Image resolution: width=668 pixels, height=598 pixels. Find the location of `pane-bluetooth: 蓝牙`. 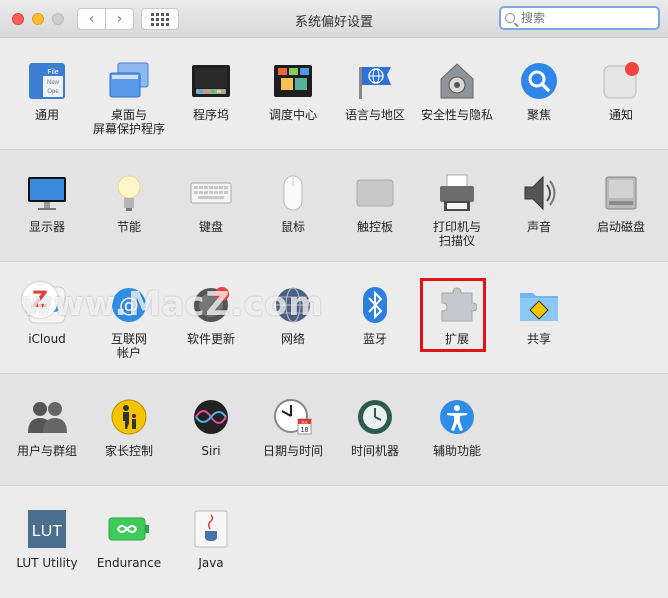

pane-bluetooth: 蓝牙 is located at coordinates (375, 315).